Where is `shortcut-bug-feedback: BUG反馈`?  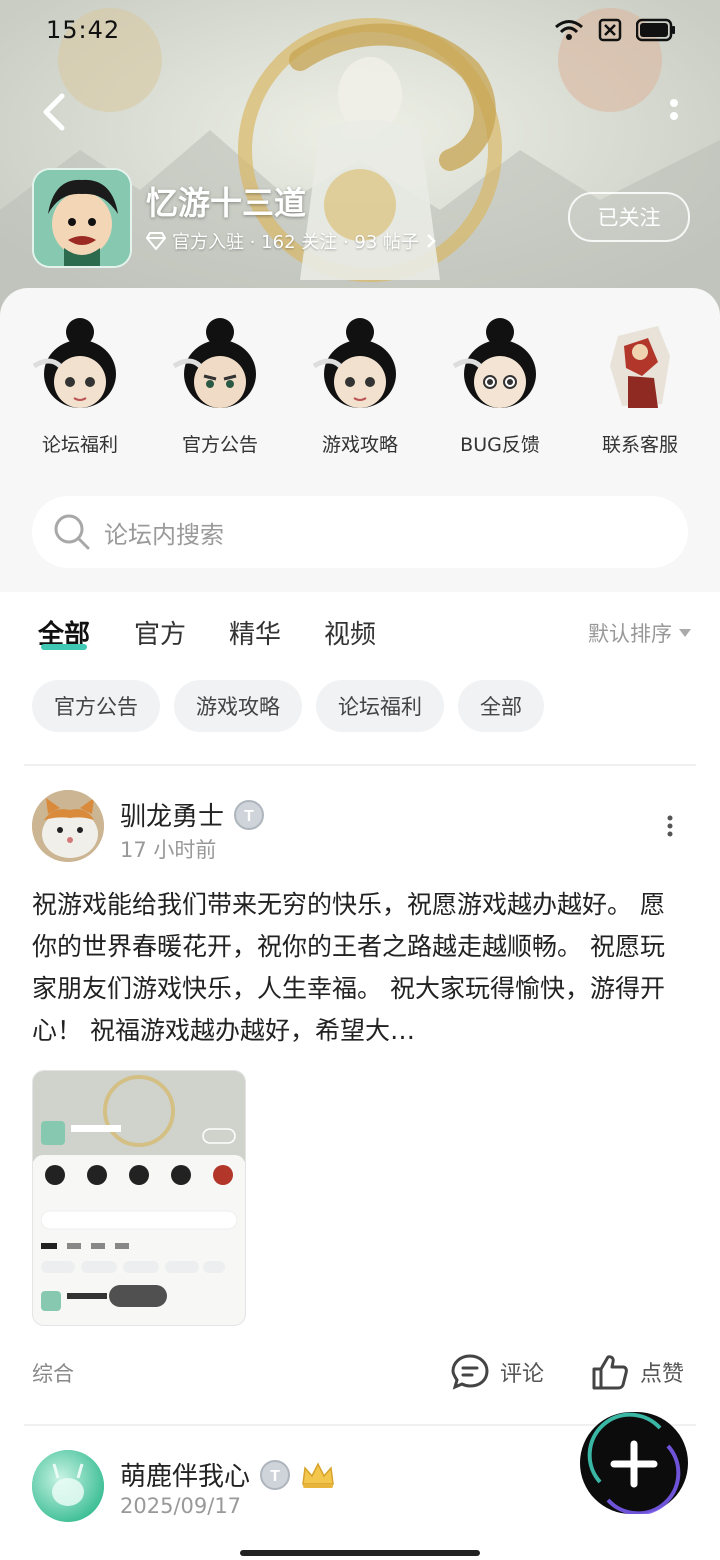
shortcut-bug-feedback: BUG反馈 is located at coordinates (500, 386).